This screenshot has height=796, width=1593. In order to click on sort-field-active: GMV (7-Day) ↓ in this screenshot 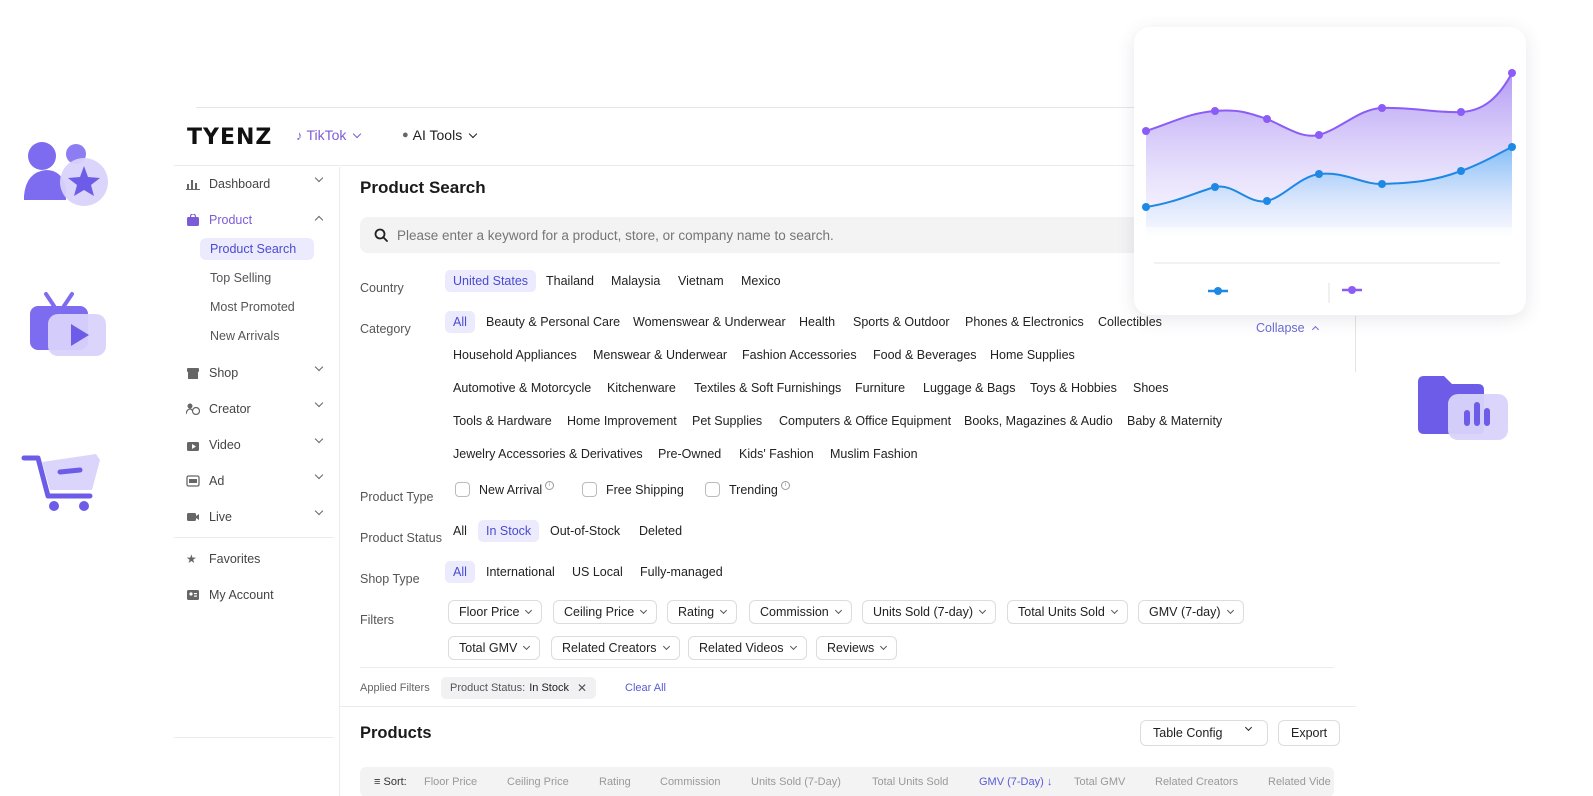, I will do `click(1015, 782)`.